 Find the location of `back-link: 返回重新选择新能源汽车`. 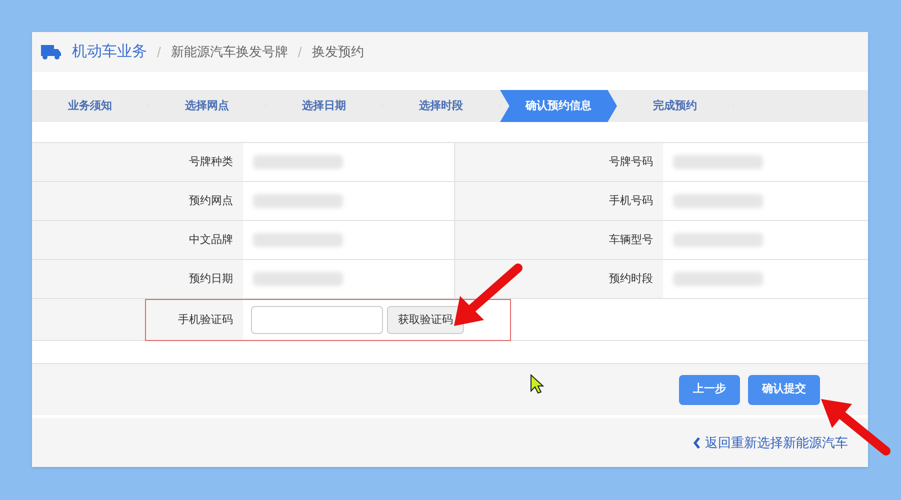

back-link: 返回重新选择新能源汽车 is located at coordinates (776, 442).